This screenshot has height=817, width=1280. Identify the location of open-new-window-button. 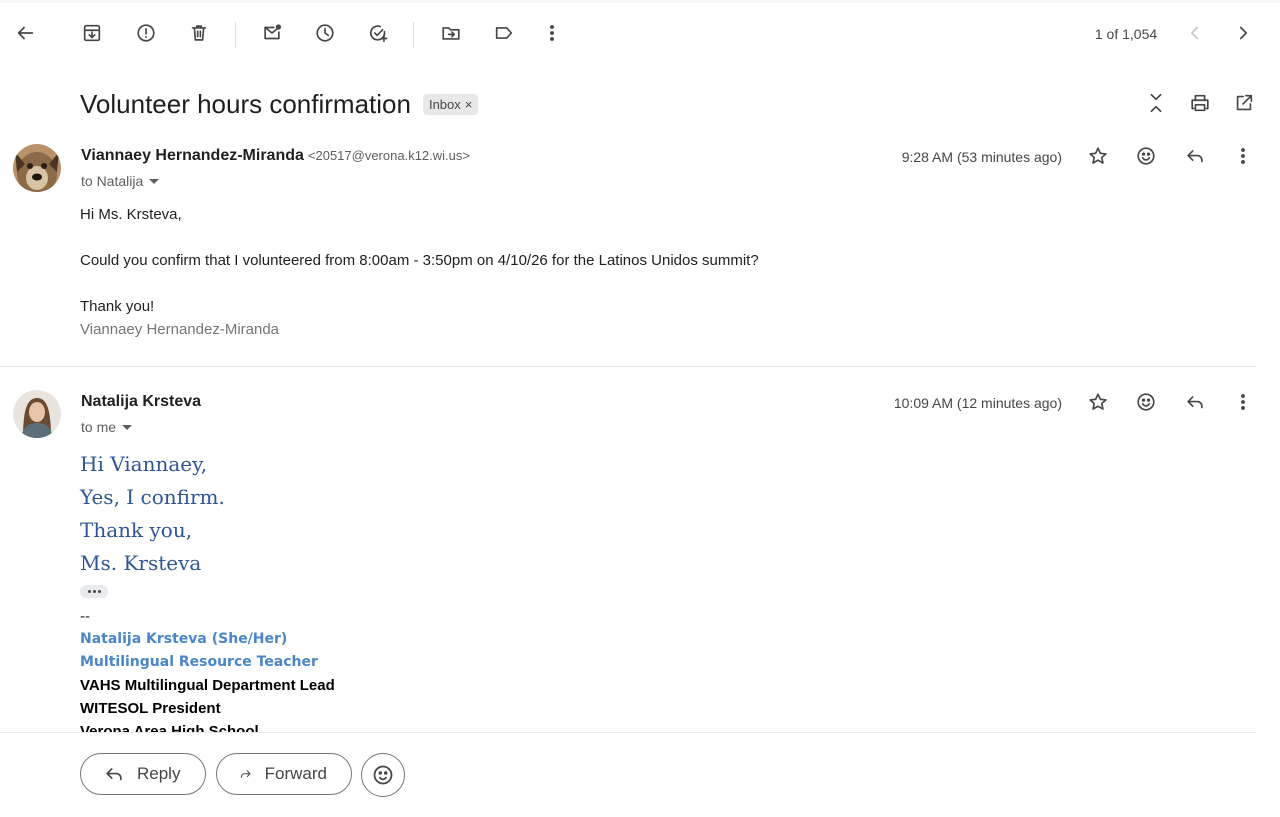
(1244, 103).